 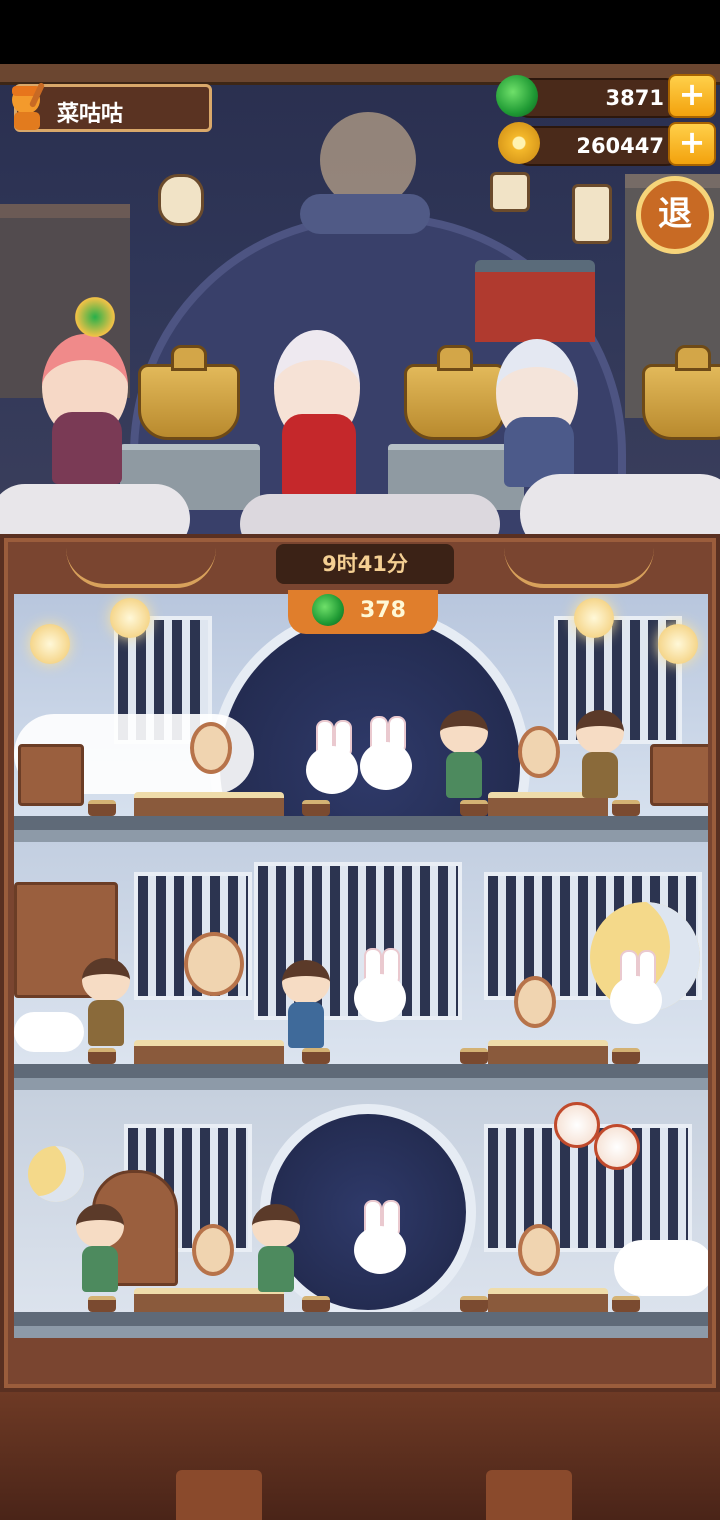 I want to click on player-avatar, so click(x=28, y=106).